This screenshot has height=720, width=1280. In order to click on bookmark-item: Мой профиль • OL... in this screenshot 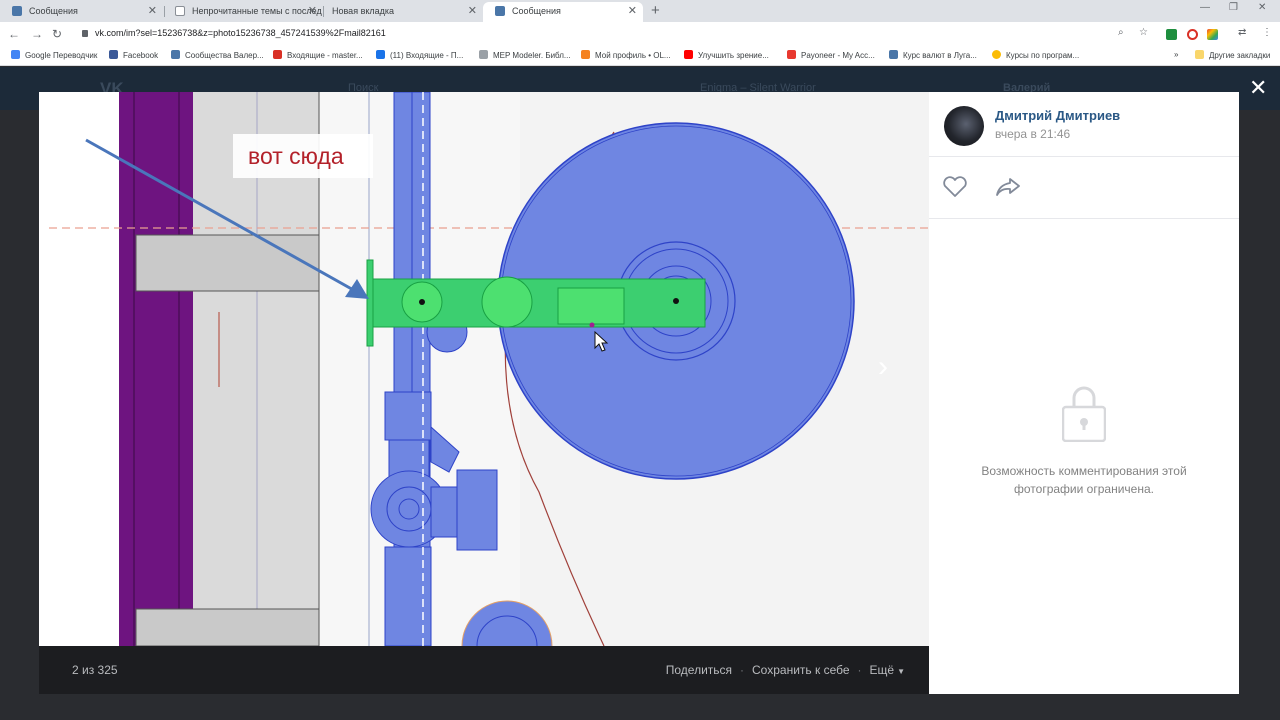, I will do `click(626, 55)`.